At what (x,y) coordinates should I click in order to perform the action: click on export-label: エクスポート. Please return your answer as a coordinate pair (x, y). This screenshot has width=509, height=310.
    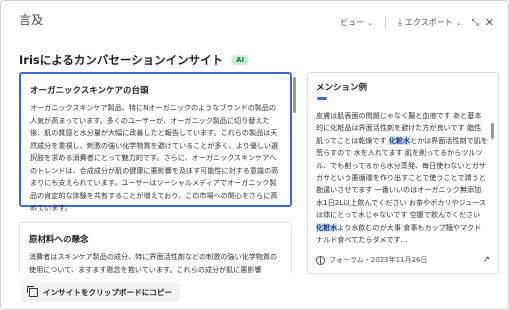
    Looking at the image, I should click on (428, 22).